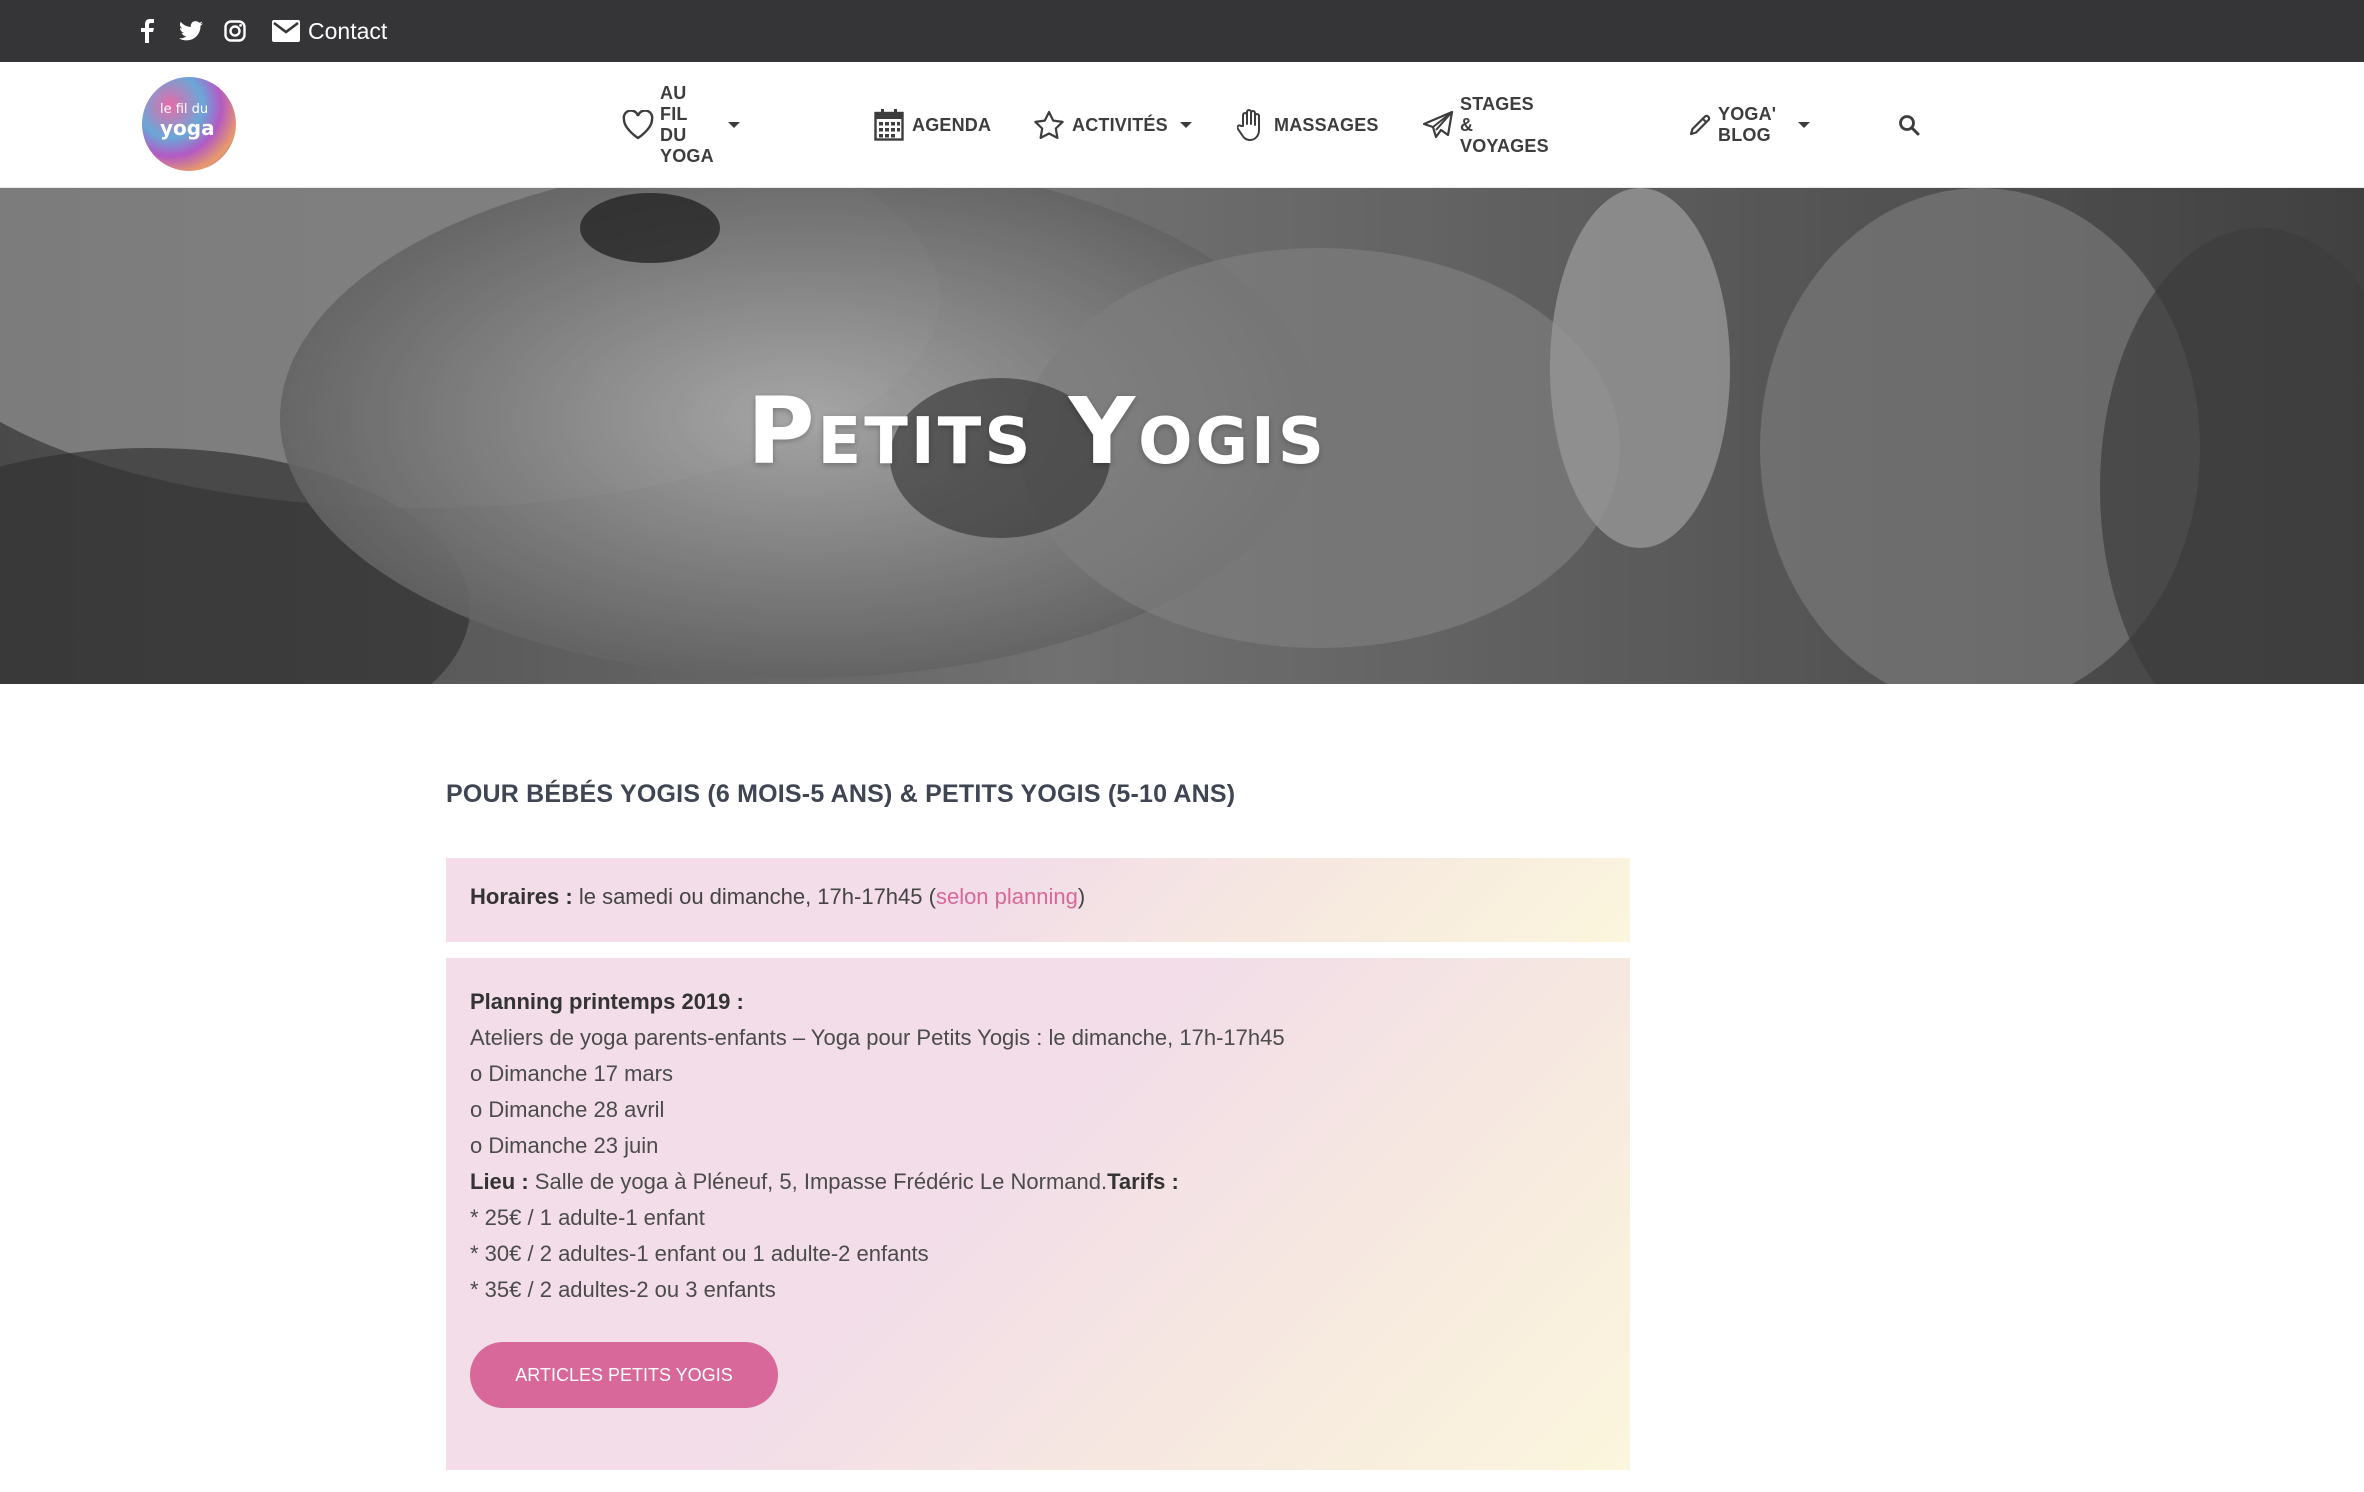 The image size is (2364, 1492). Describe the element at coordinates (260, 31) in the screenshot. I see `social-links: Contact` at that location.